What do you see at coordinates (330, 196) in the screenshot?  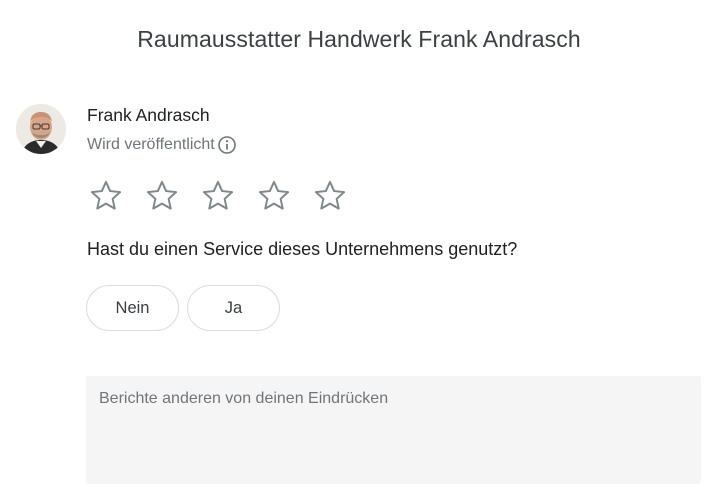 I see `star-5-icon` at bounding box center [330, 196].